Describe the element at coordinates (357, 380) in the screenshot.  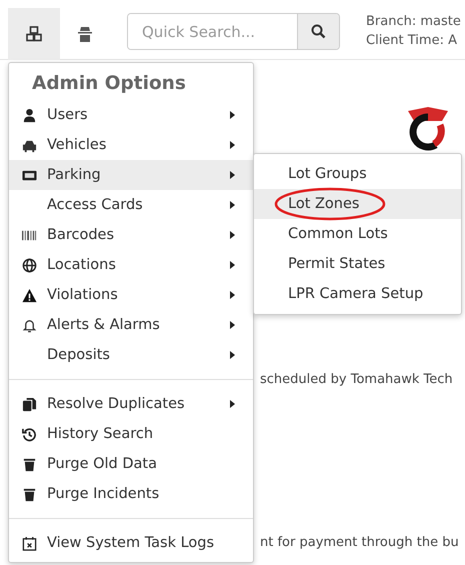
I see `body-text: scheduled by Tomahawk Tech` at that location.